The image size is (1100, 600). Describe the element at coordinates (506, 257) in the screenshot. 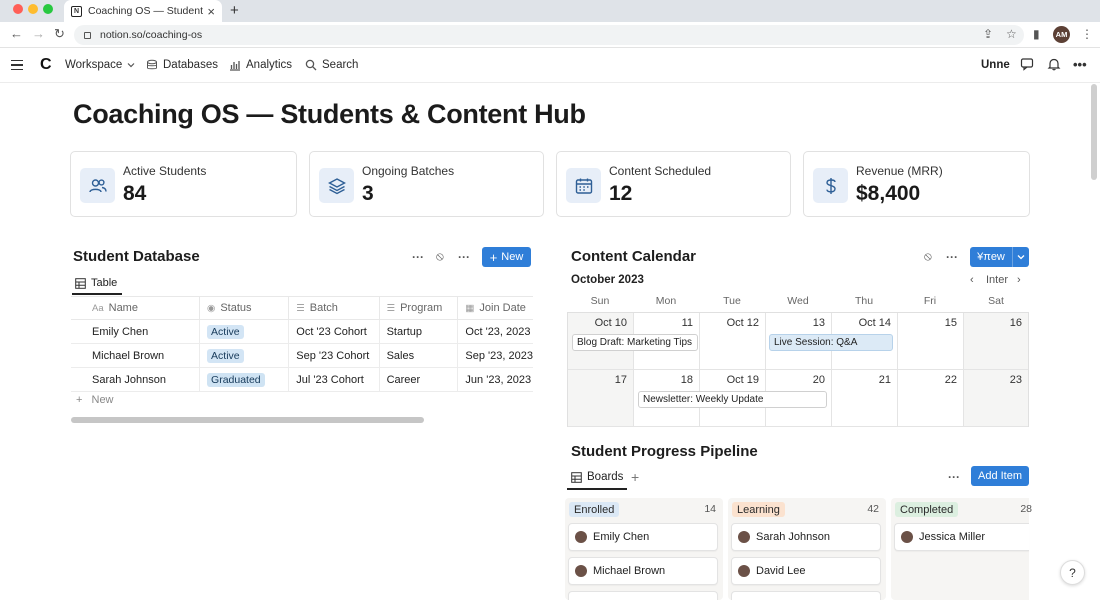

I see `new-student-button: + New` at that location.